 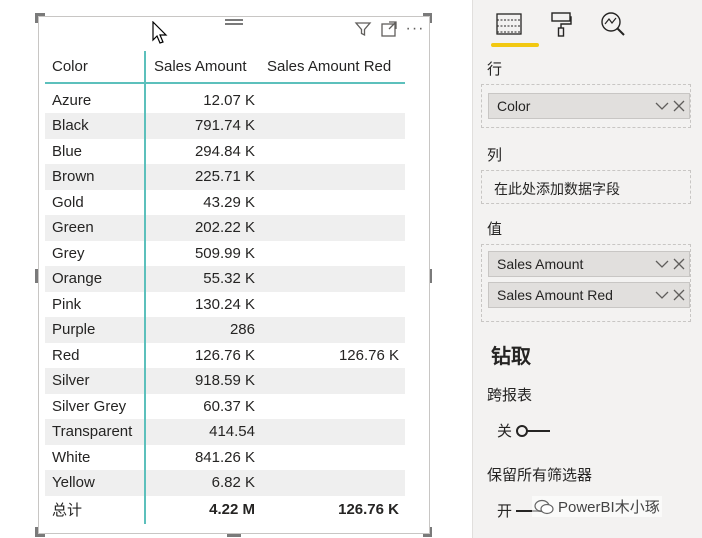 I want to click on columns-well: 在此处添加数据字段, so click(x=586, y=187).